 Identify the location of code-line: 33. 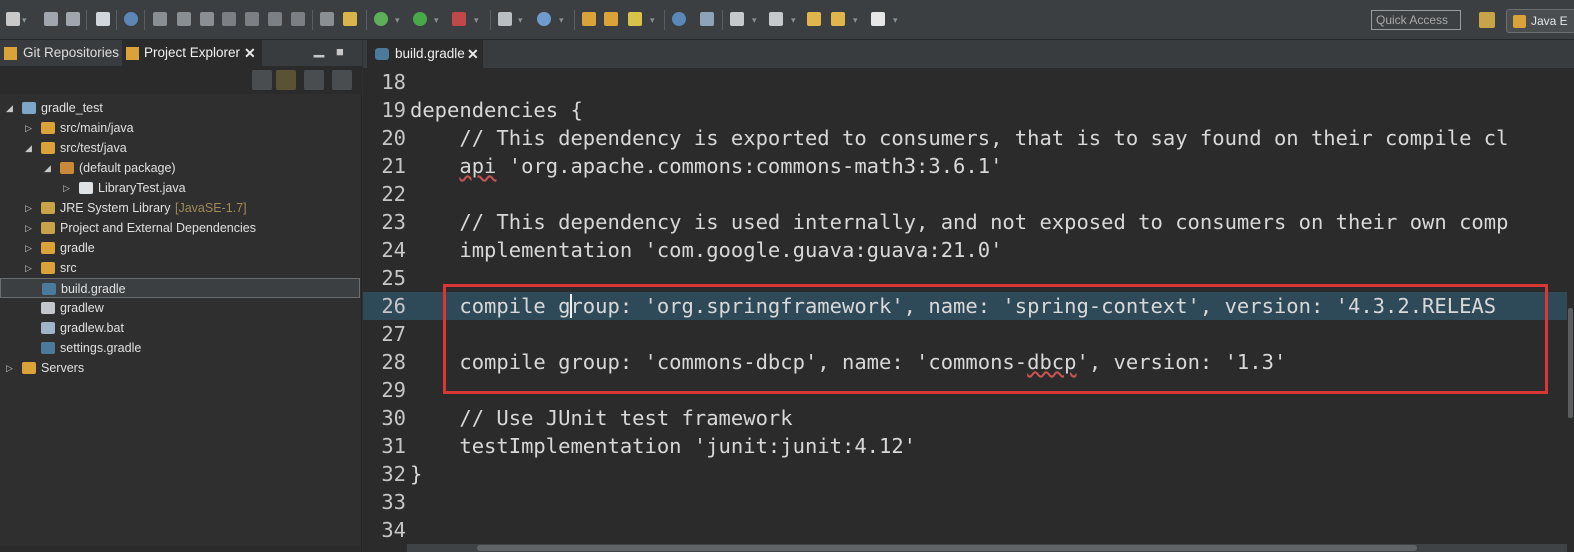
(965, 502).